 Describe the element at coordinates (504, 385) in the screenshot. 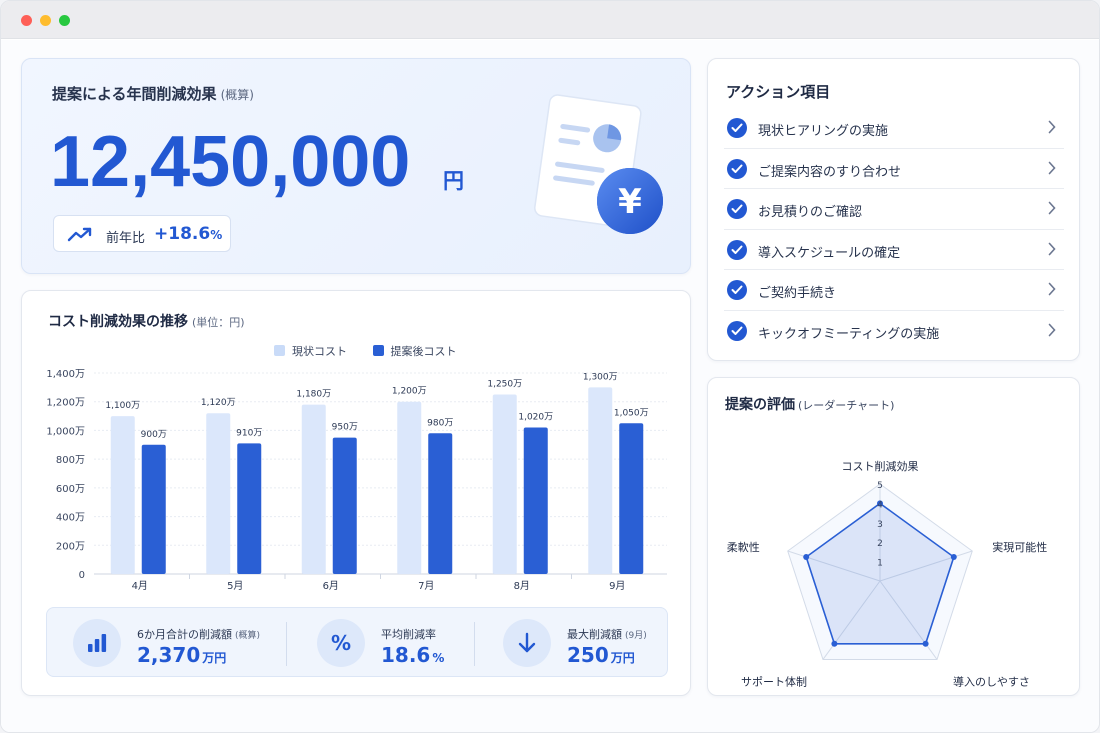

I see `bar-value-label: 1,250万` at that location.